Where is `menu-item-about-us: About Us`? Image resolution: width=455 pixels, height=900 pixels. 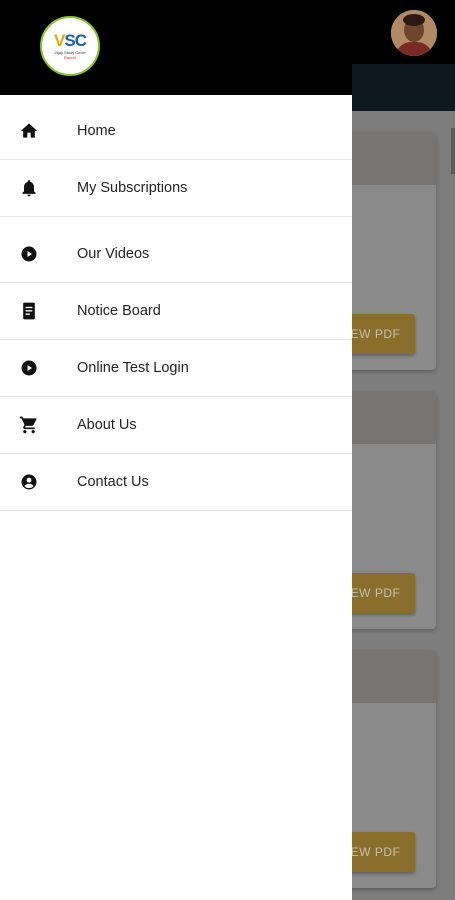 menu-item-about-us: About Us is located at coordinates (176, 425).